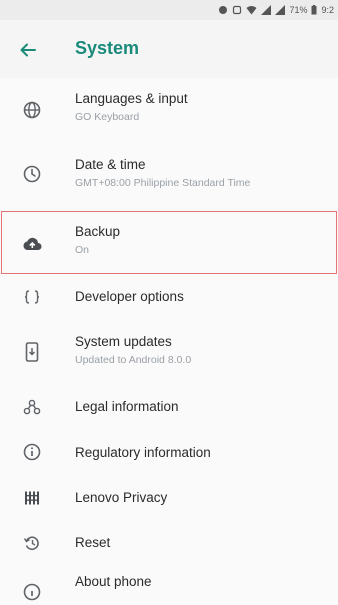  I want to click on settings-item-developer-options: Developer options, so click(169, 297).